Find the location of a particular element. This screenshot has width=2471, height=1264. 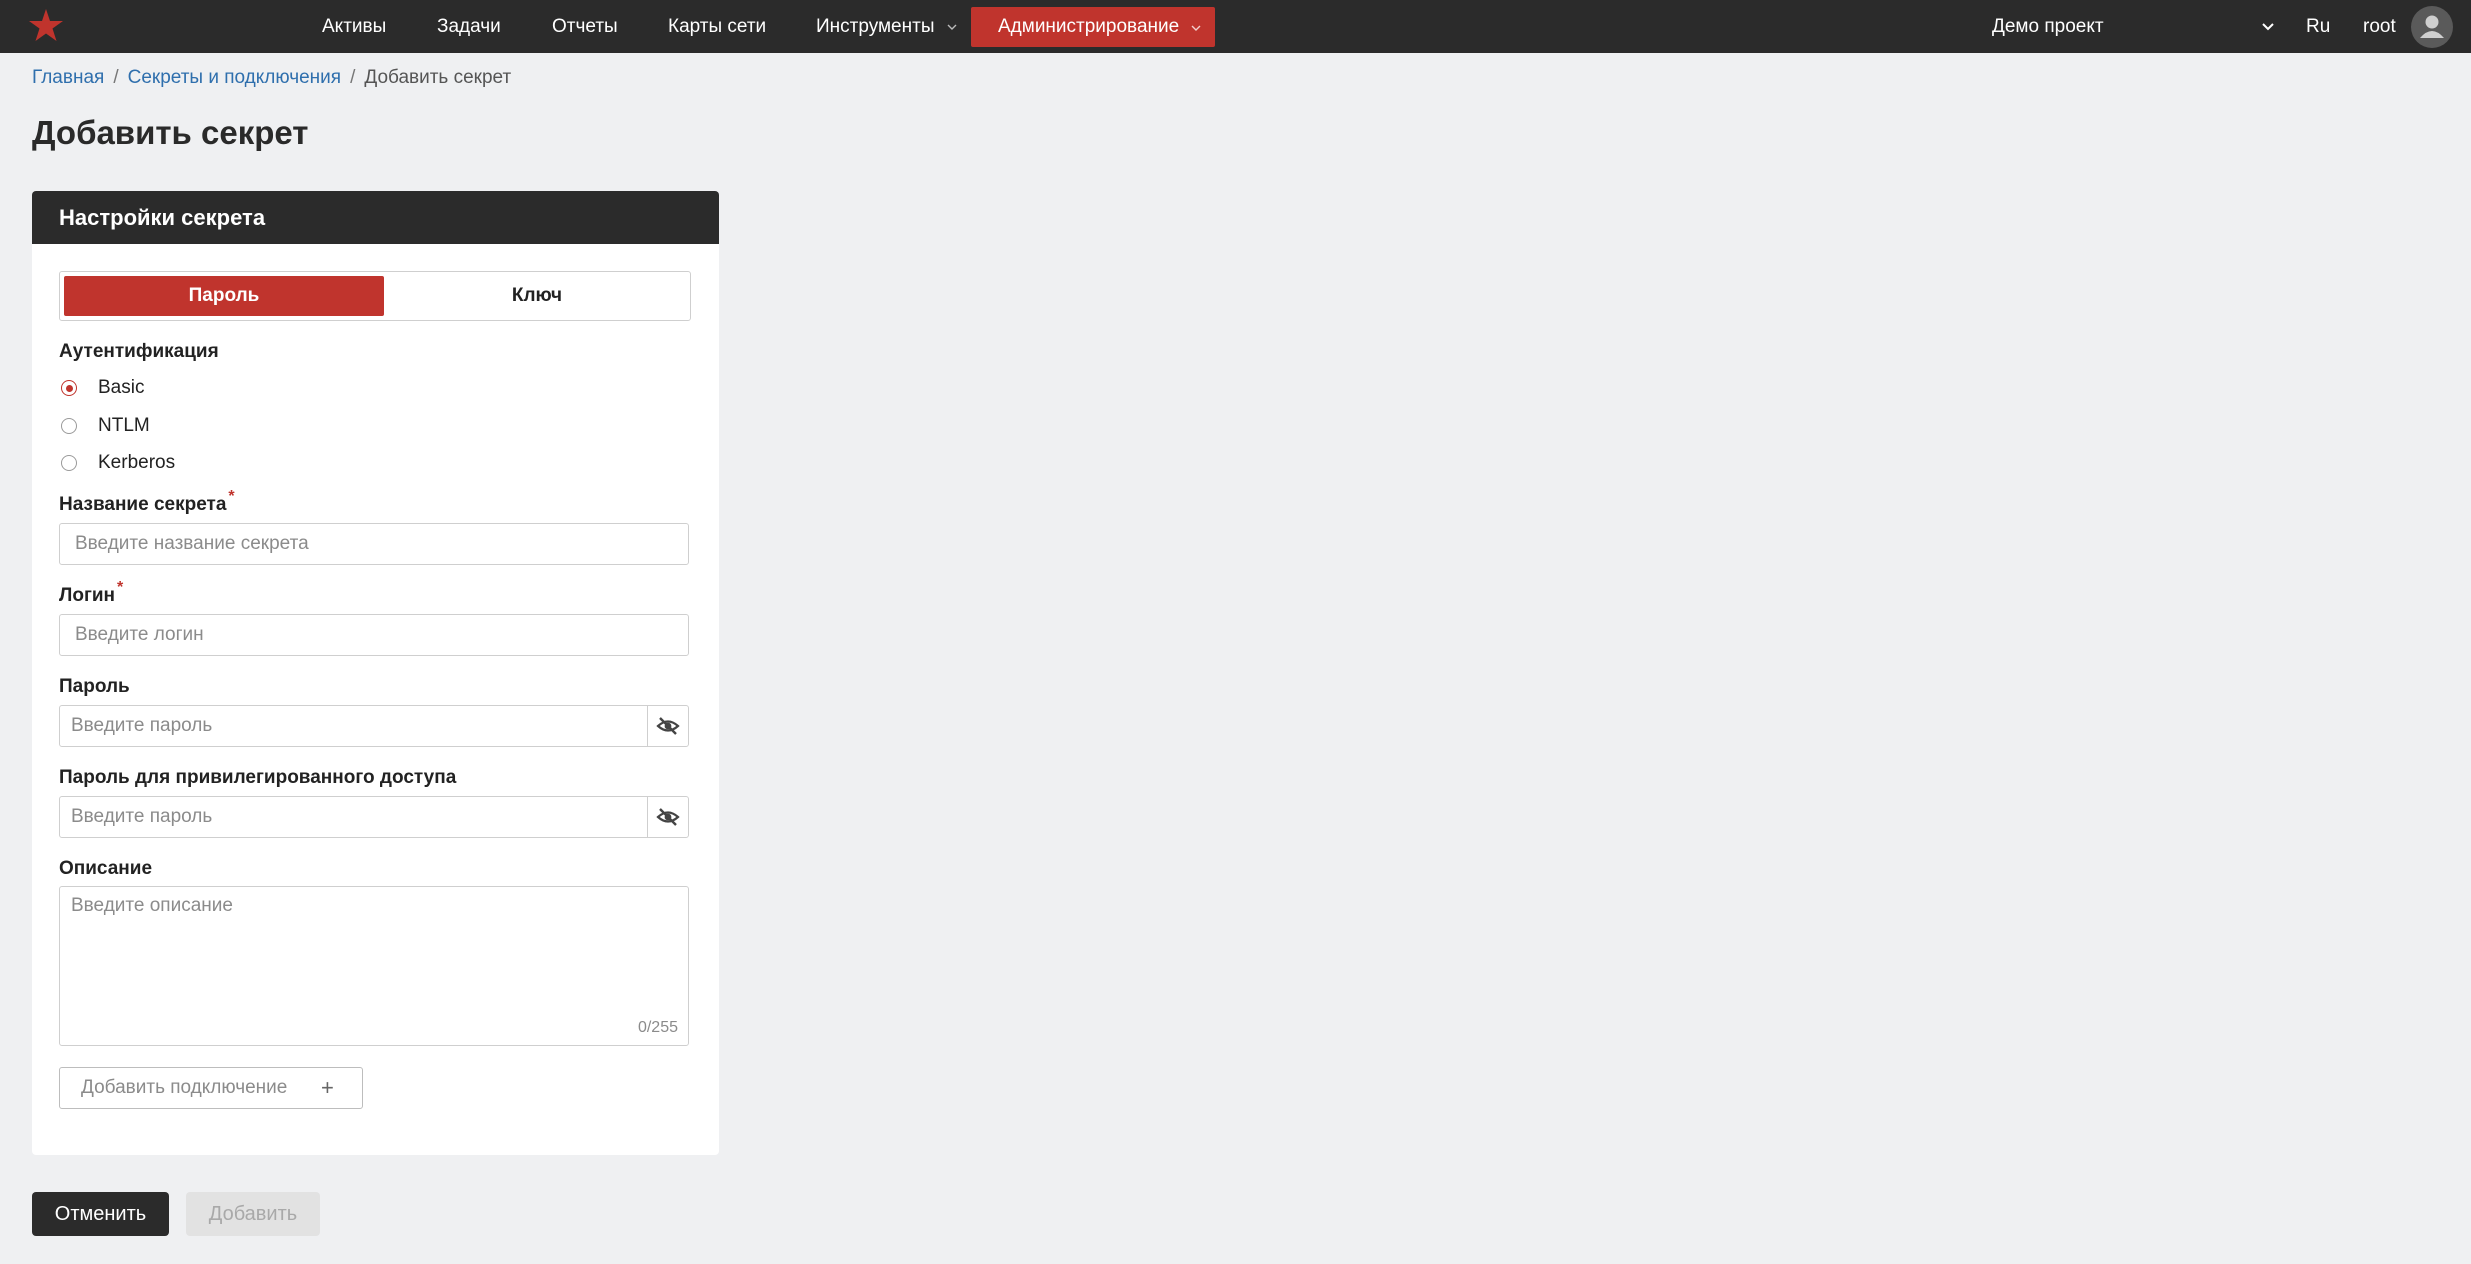

secret-name-input is located at coordinates (374, 544).